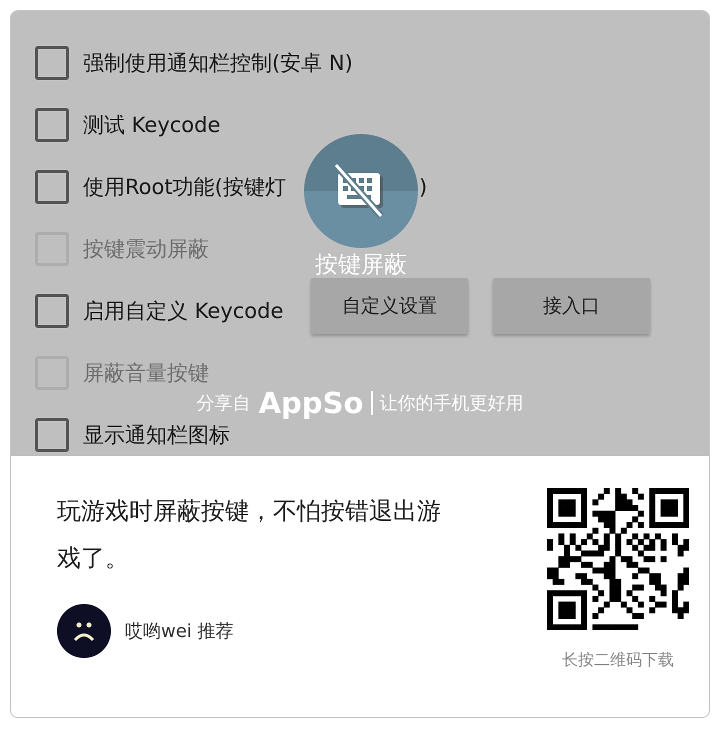 The image size is (720, 730). What do you see at coordinates (151, 125) in the screenshot?
I see `option-label: 测试 Keycode` at bounding box center [151, 125].